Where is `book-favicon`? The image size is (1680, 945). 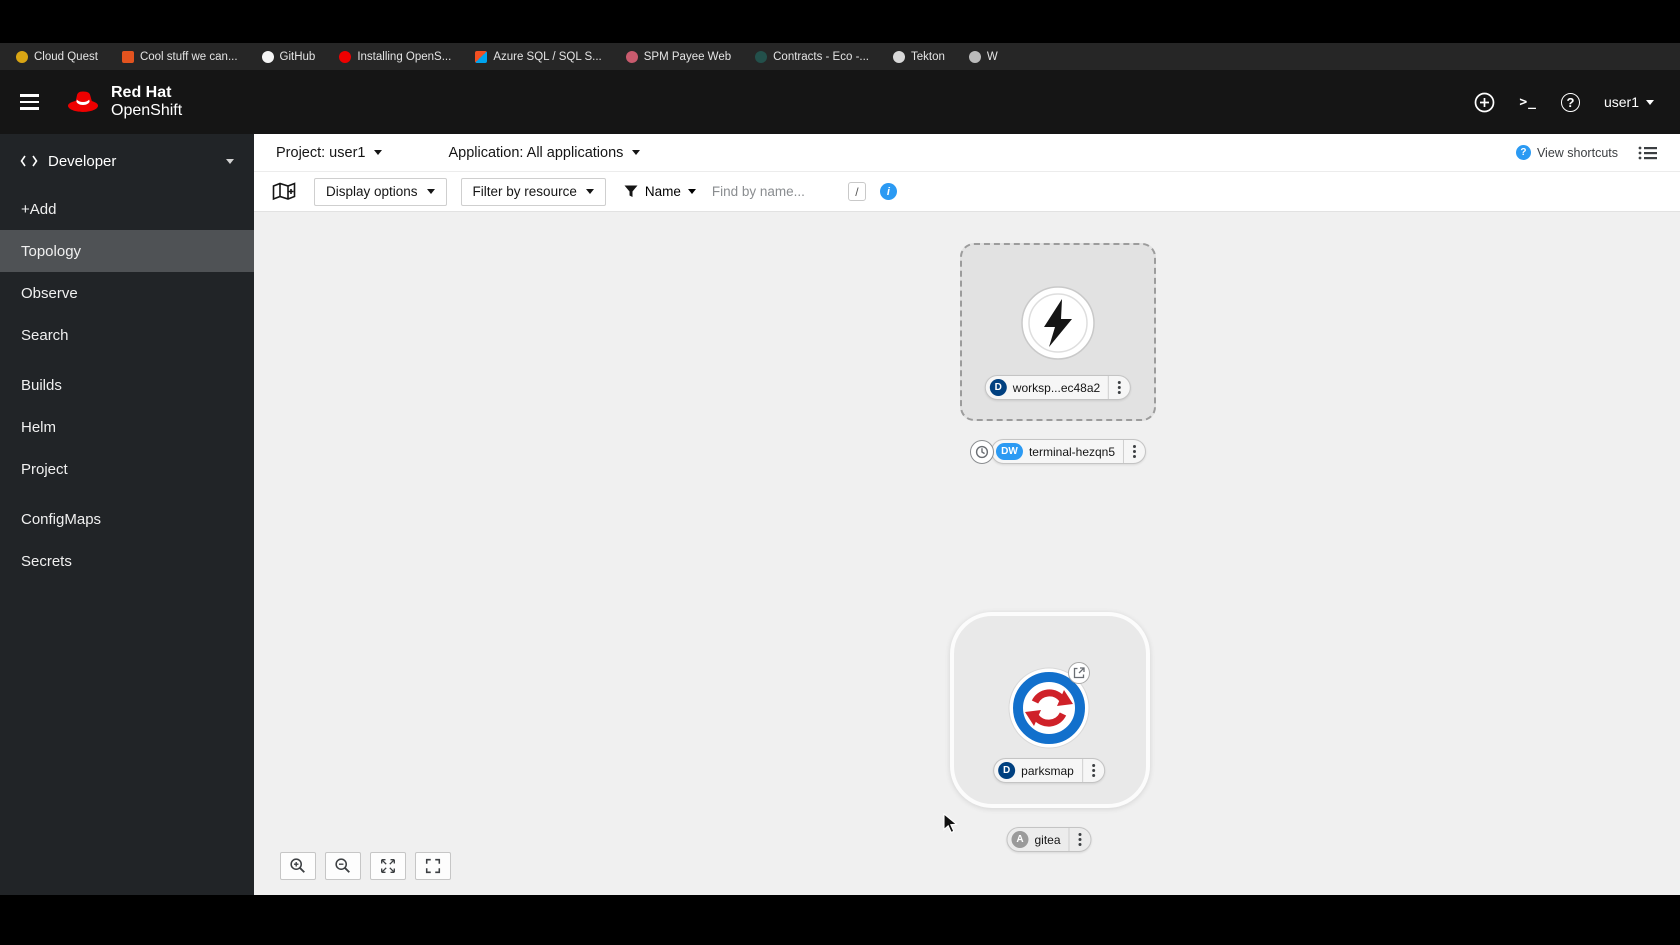 book-favicon is located at coordinates (127, 56).